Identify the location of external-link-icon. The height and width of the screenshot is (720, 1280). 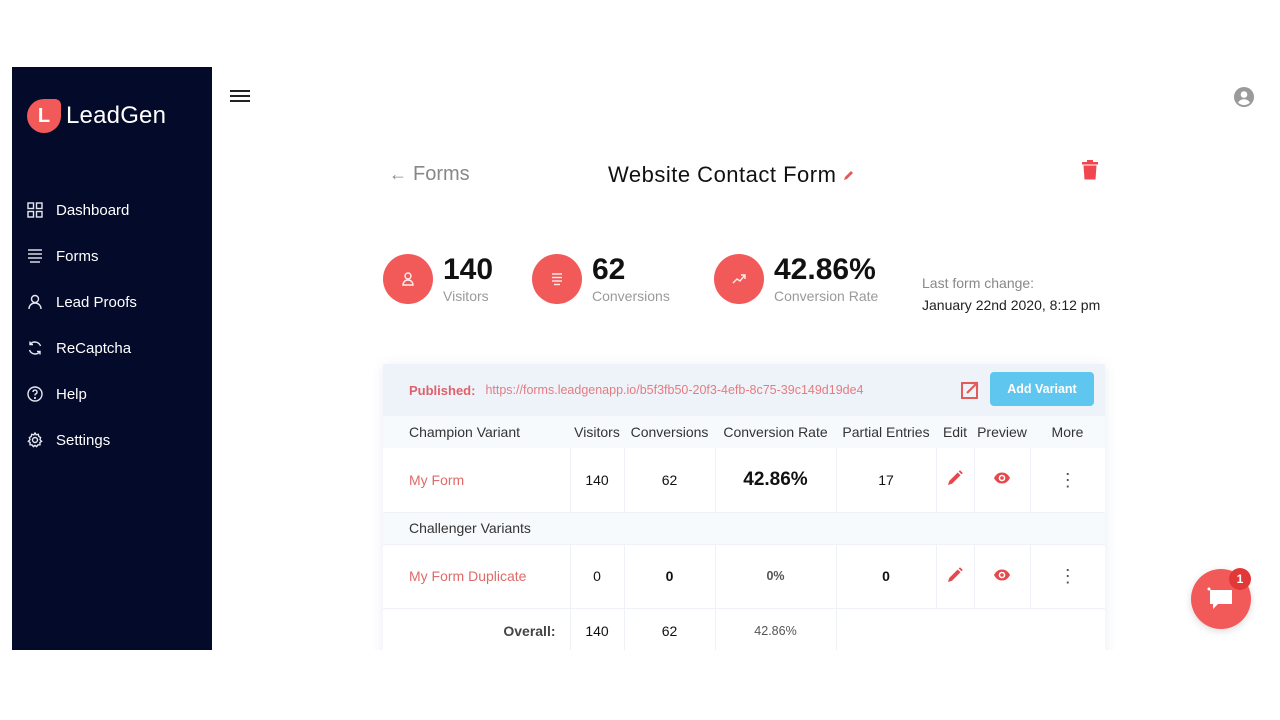
(970, 390).